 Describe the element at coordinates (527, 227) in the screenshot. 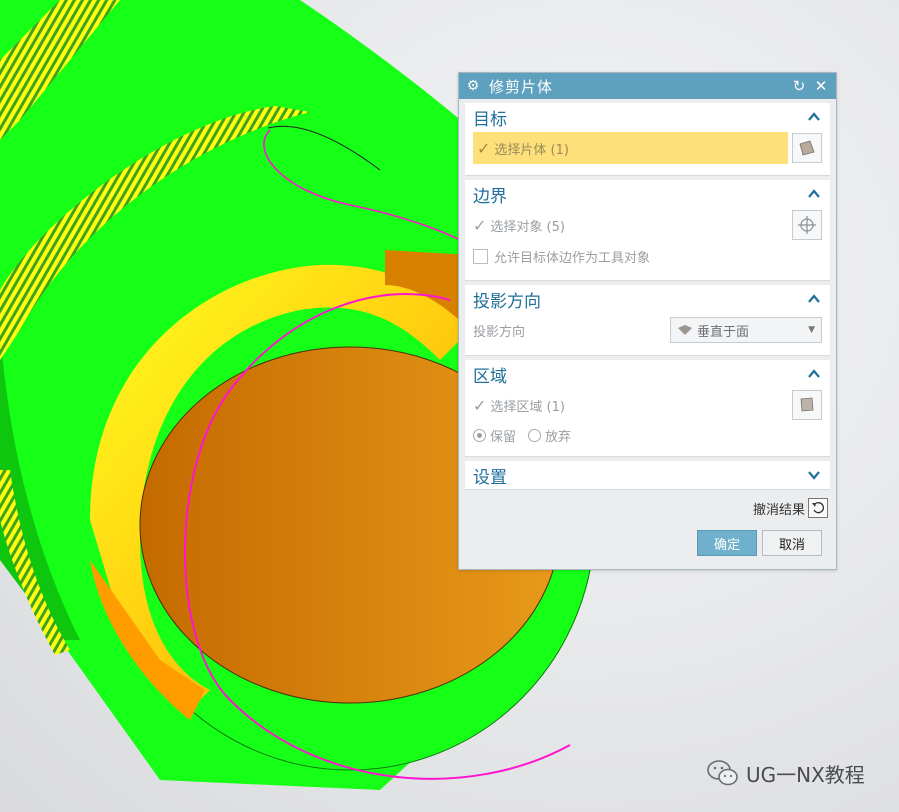

I see `select-object-label: 选择对象 (5)` at that location.